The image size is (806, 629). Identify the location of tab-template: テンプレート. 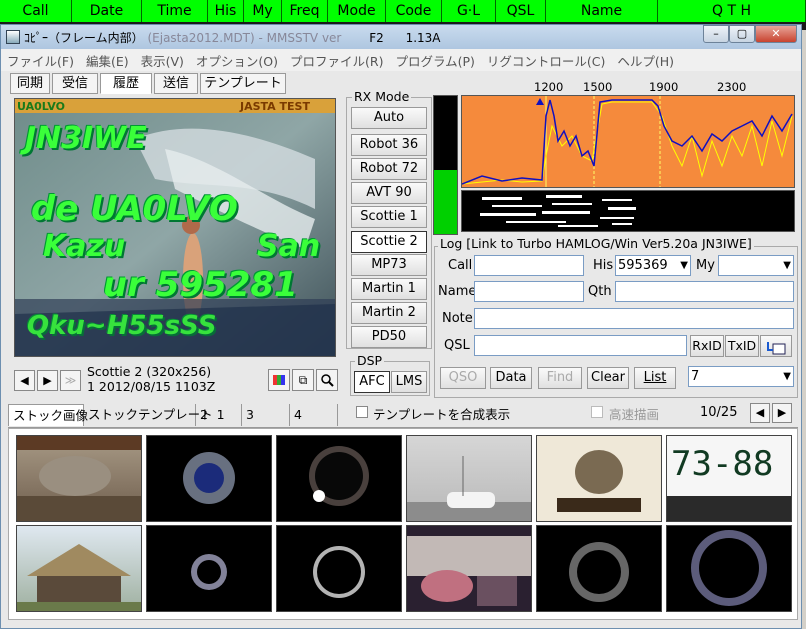
(243, 83).